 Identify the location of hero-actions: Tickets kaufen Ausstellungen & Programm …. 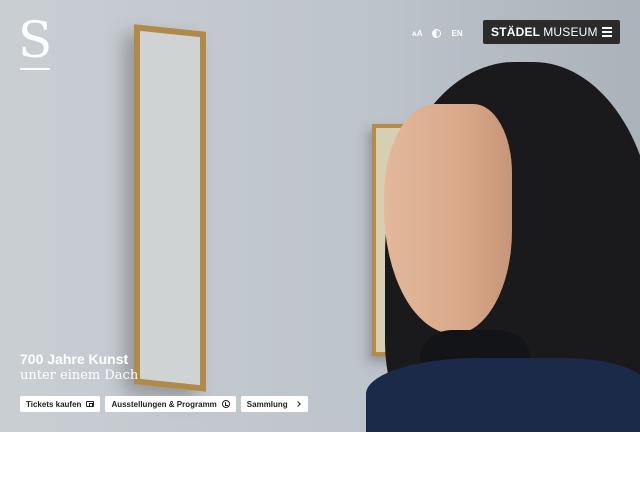
(164, 404).